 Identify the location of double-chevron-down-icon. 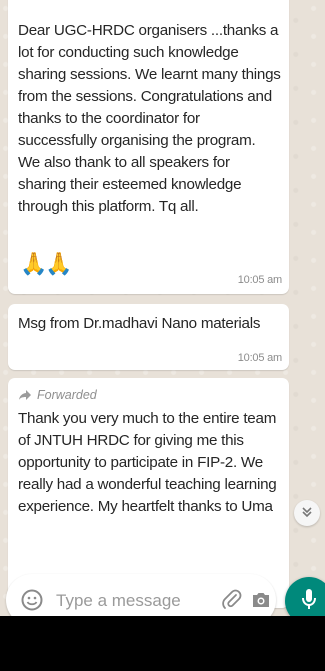
(307, 513).